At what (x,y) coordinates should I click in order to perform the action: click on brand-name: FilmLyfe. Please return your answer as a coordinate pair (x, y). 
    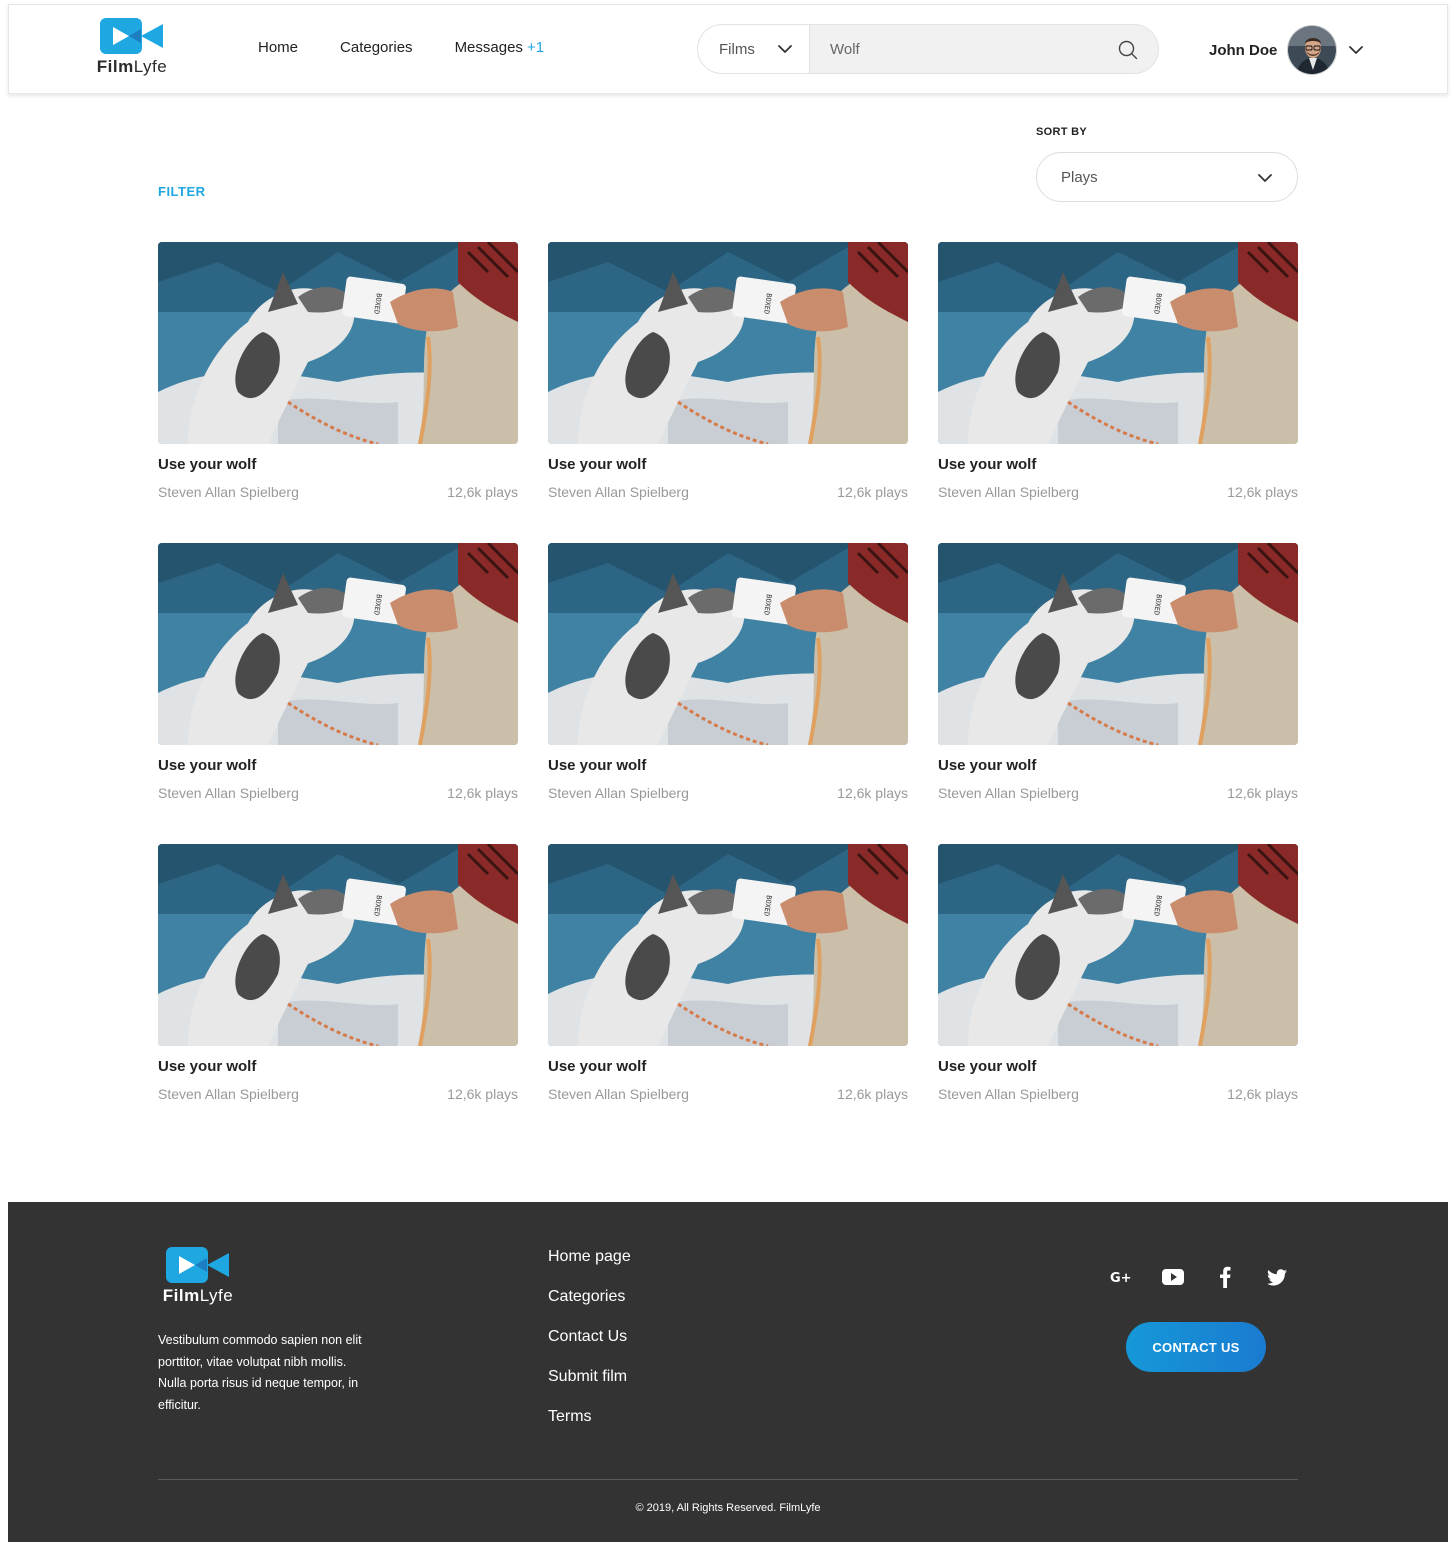
    Looking at the image, I should click on (132, 66).